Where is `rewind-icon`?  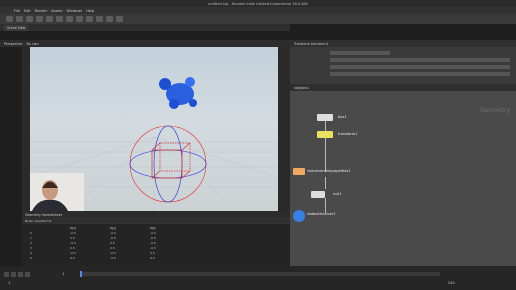 rewind-icon is located at coordinates (6, 274).